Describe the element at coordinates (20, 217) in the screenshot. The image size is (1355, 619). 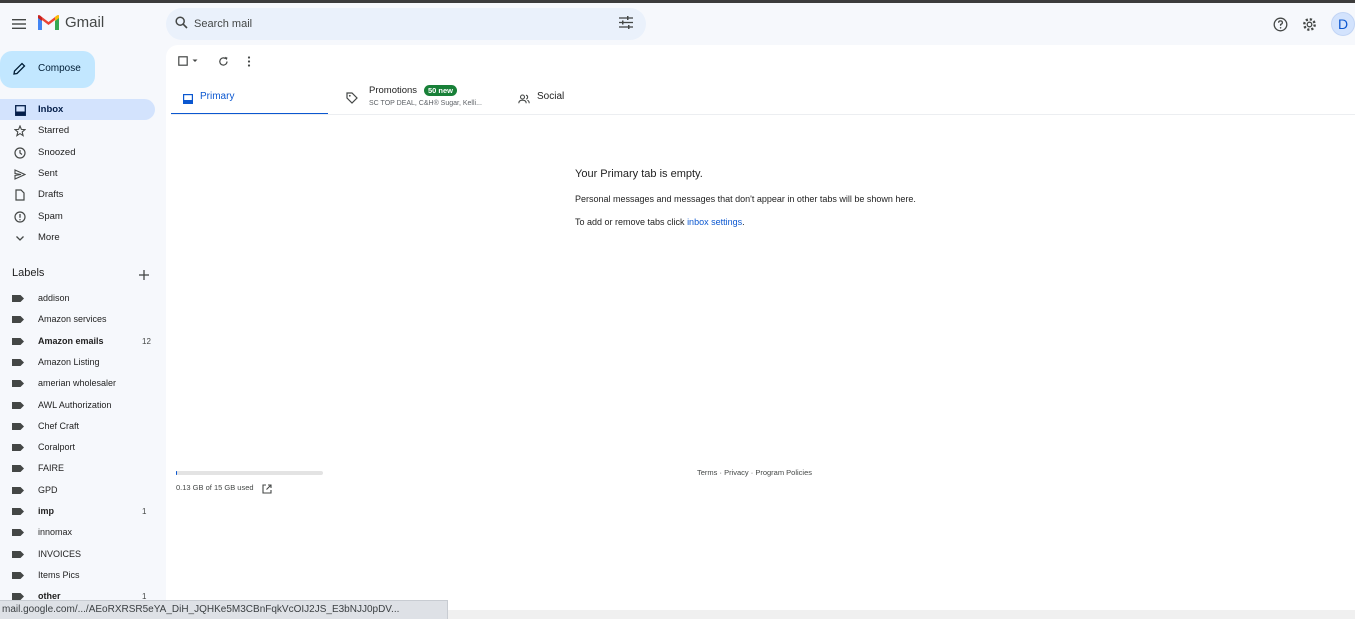
I see `spam-icon` at that location.